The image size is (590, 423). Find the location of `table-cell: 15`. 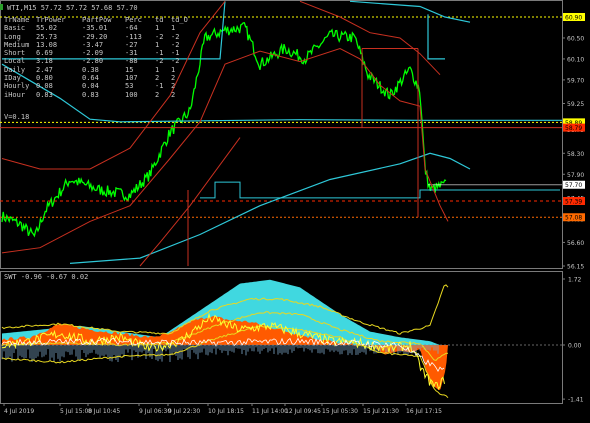

table-cell: 15 is located at coordinates (129, 69).